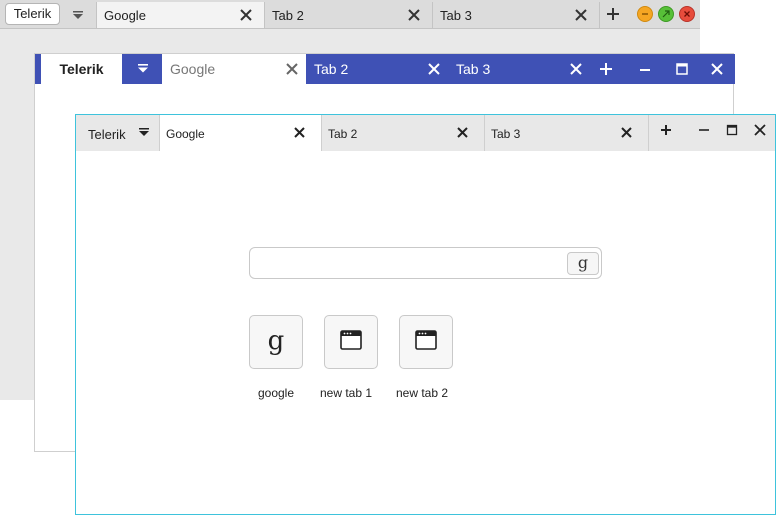 The height and width of the screenshot is (518, 778). I want to click on search-box: g, so click(425, 263).